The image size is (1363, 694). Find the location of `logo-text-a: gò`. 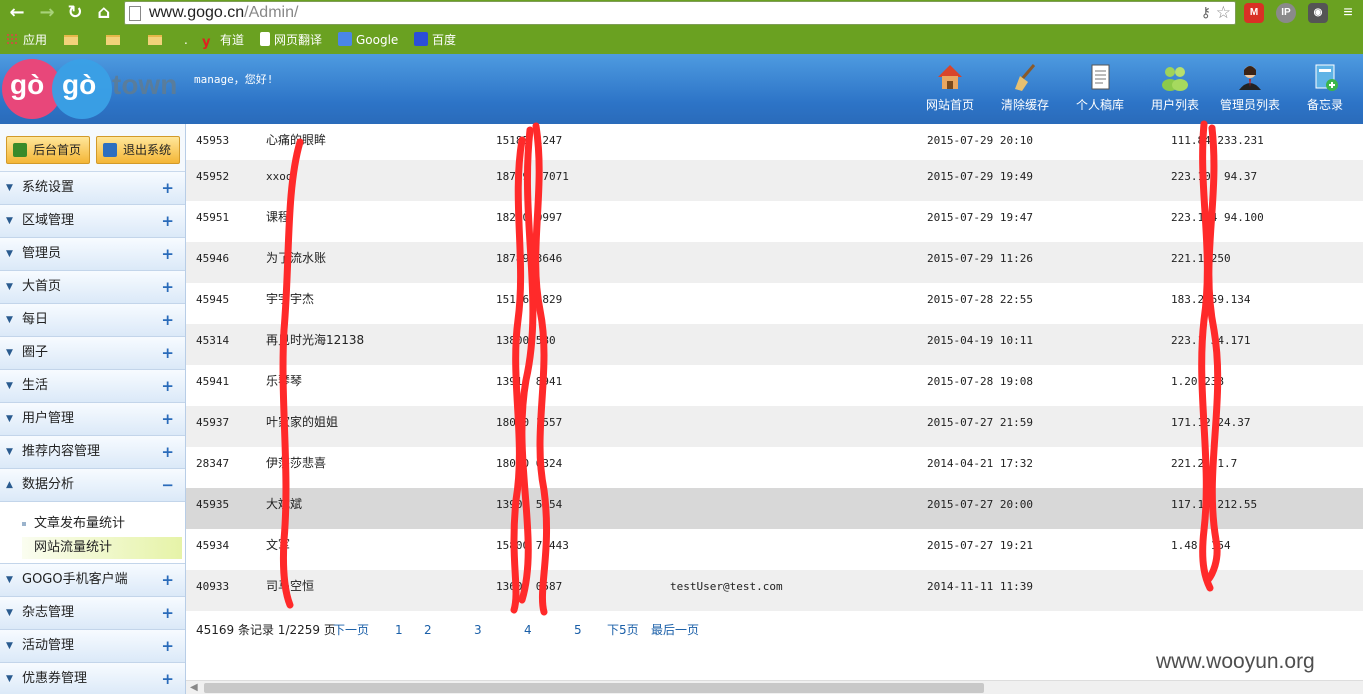

logo-text-a: gò is located at coordinates (27, 84).